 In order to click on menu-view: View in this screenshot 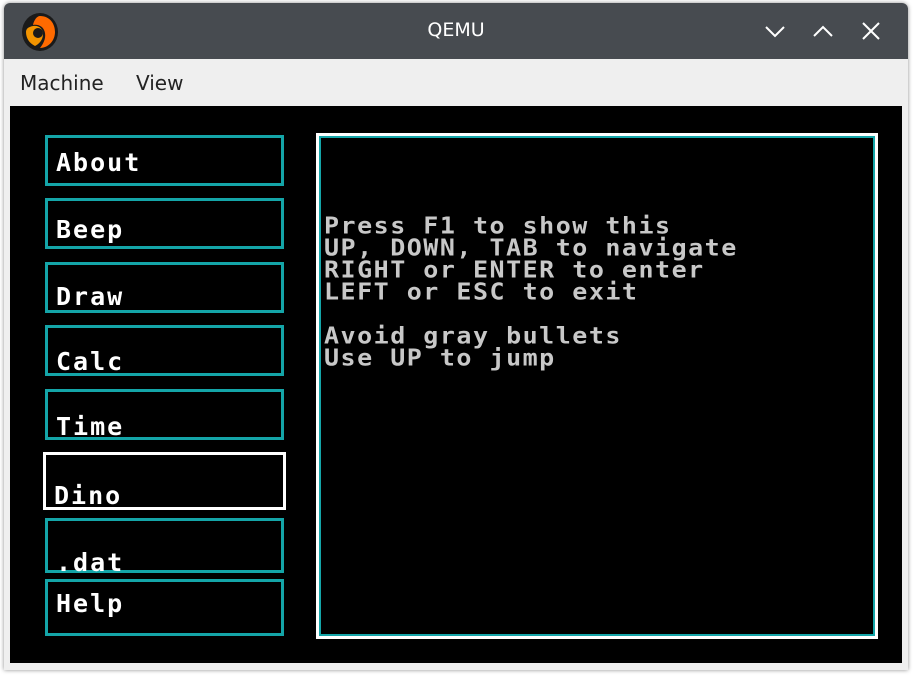, I will do `click(159, 83)`.